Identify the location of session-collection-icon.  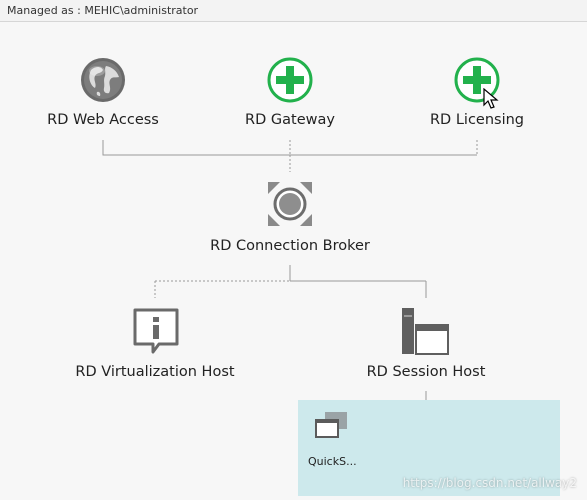
(331, 425).